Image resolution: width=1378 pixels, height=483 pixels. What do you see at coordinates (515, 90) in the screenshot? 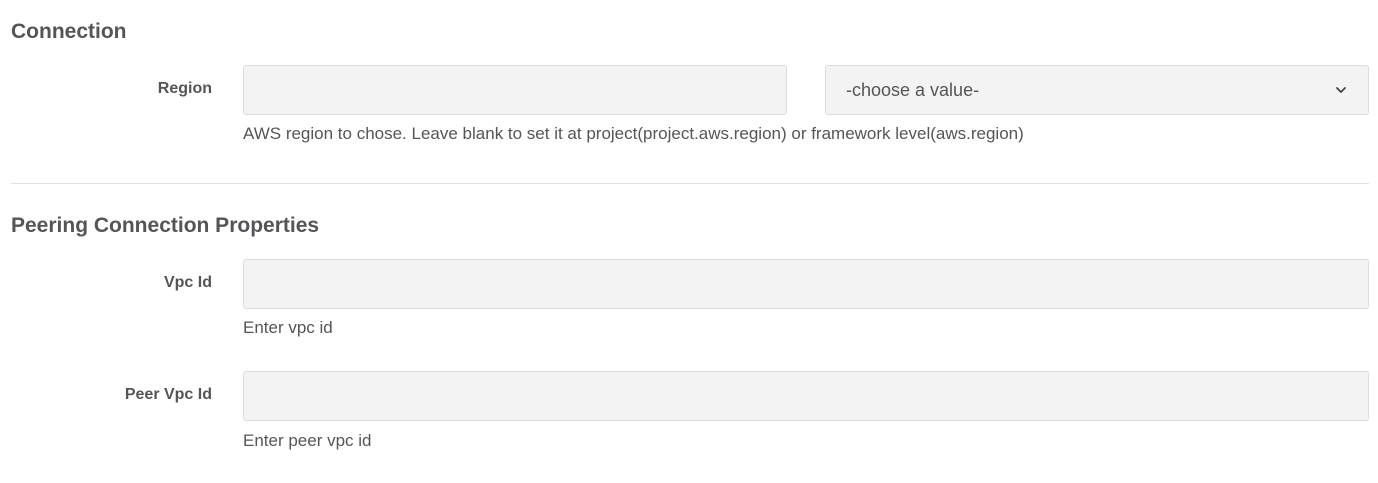
I see `region-input` at bounding box center [515, 90].